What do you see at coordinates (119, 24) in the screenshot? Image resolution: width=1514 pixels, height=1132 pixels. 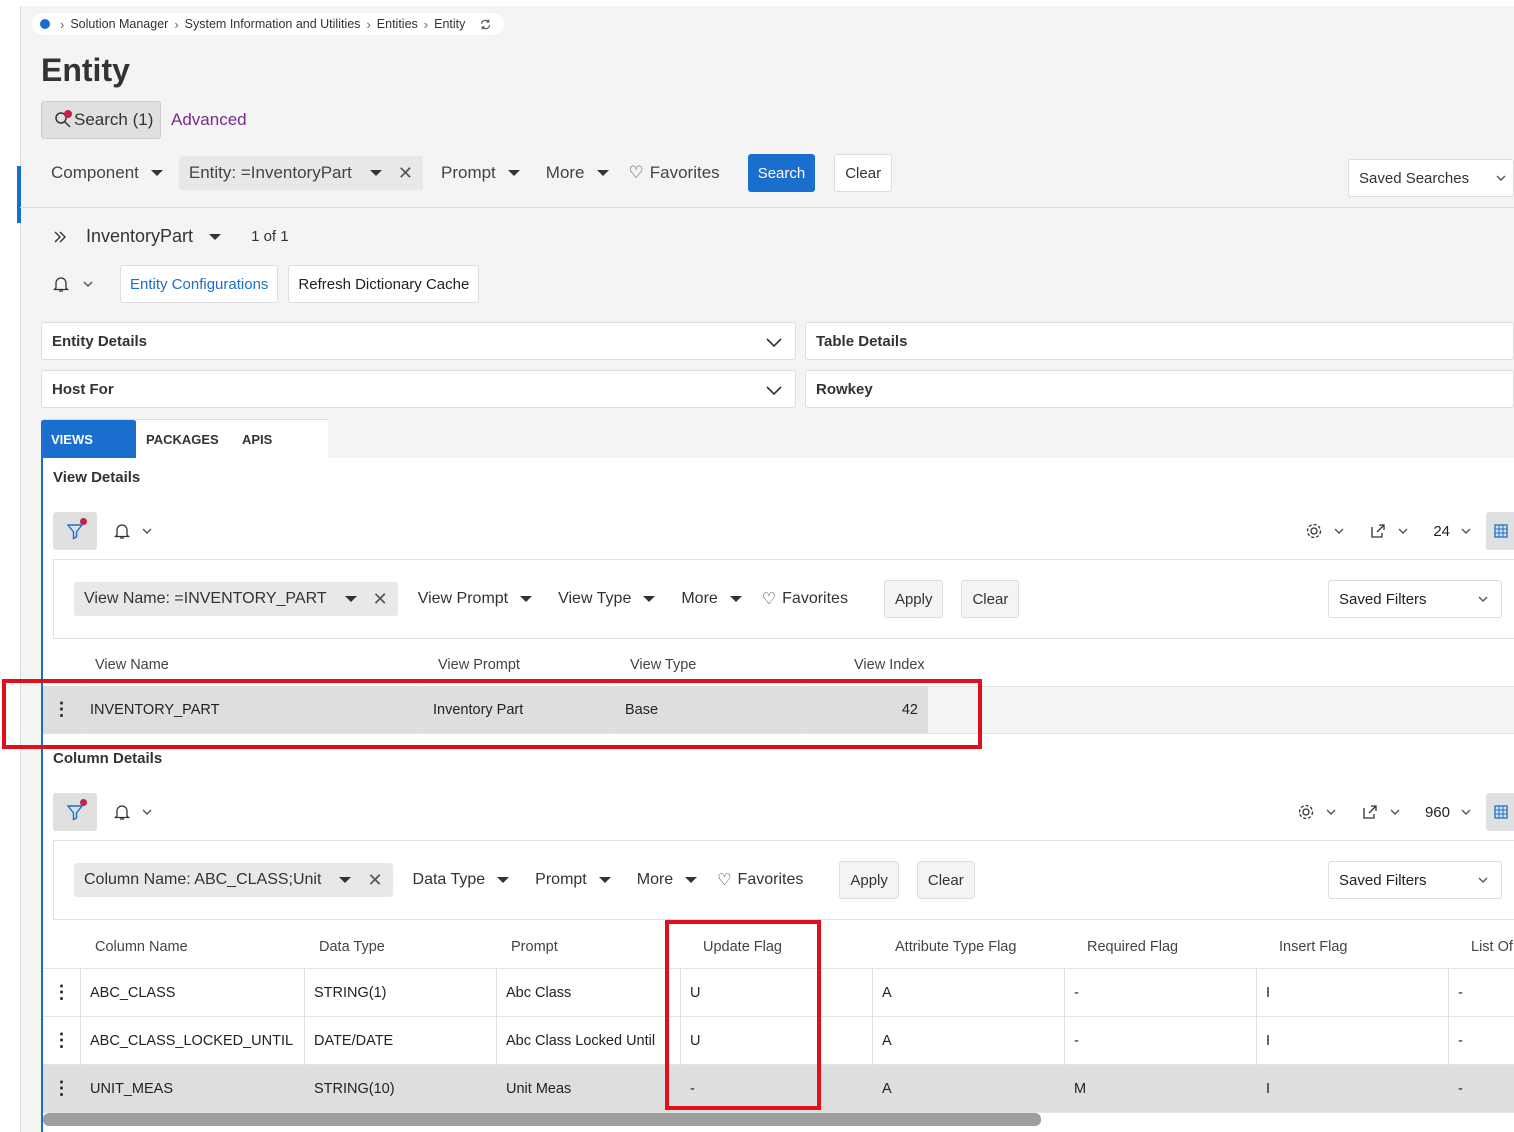 I see `breadcrumb-solution-manager: Solution Manager` at bounding box center [119, 24].